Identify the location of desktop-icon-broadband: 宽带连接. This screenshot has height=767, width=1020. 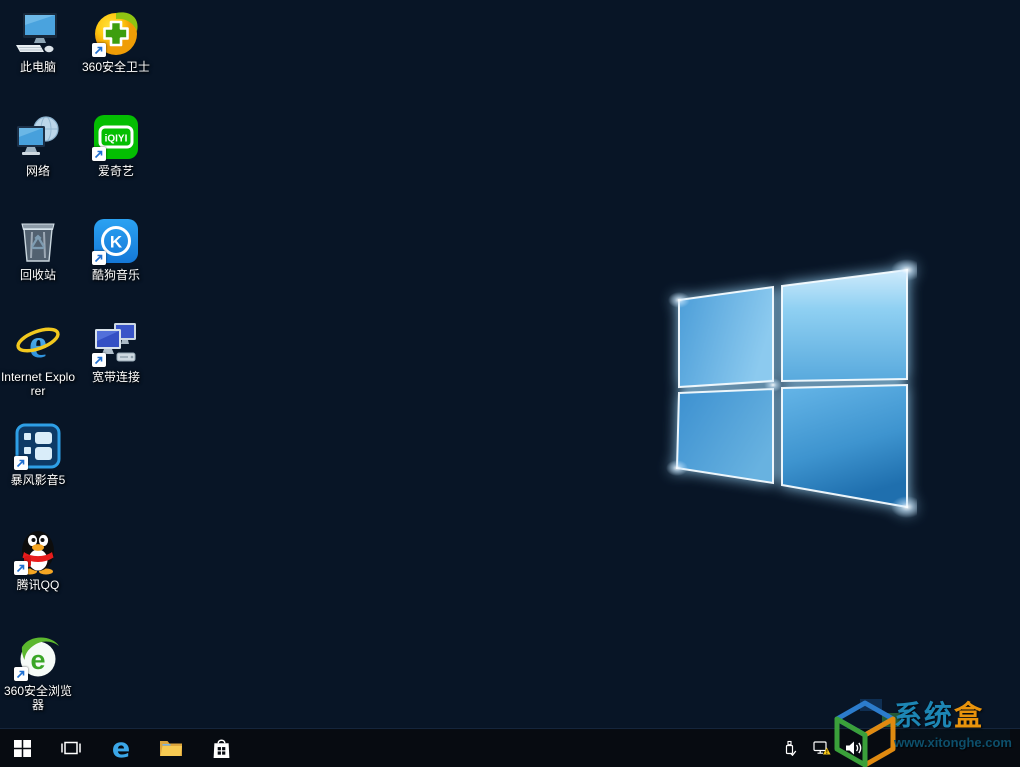
(116, 351).